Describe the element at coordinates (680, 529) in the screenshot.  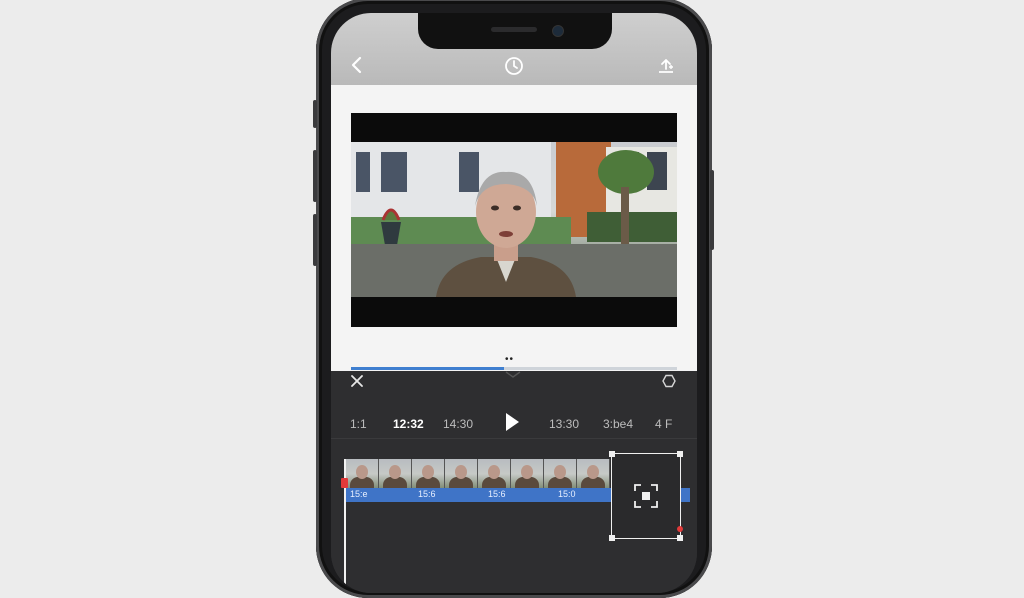
I see `crop-marker-dot` at that location.